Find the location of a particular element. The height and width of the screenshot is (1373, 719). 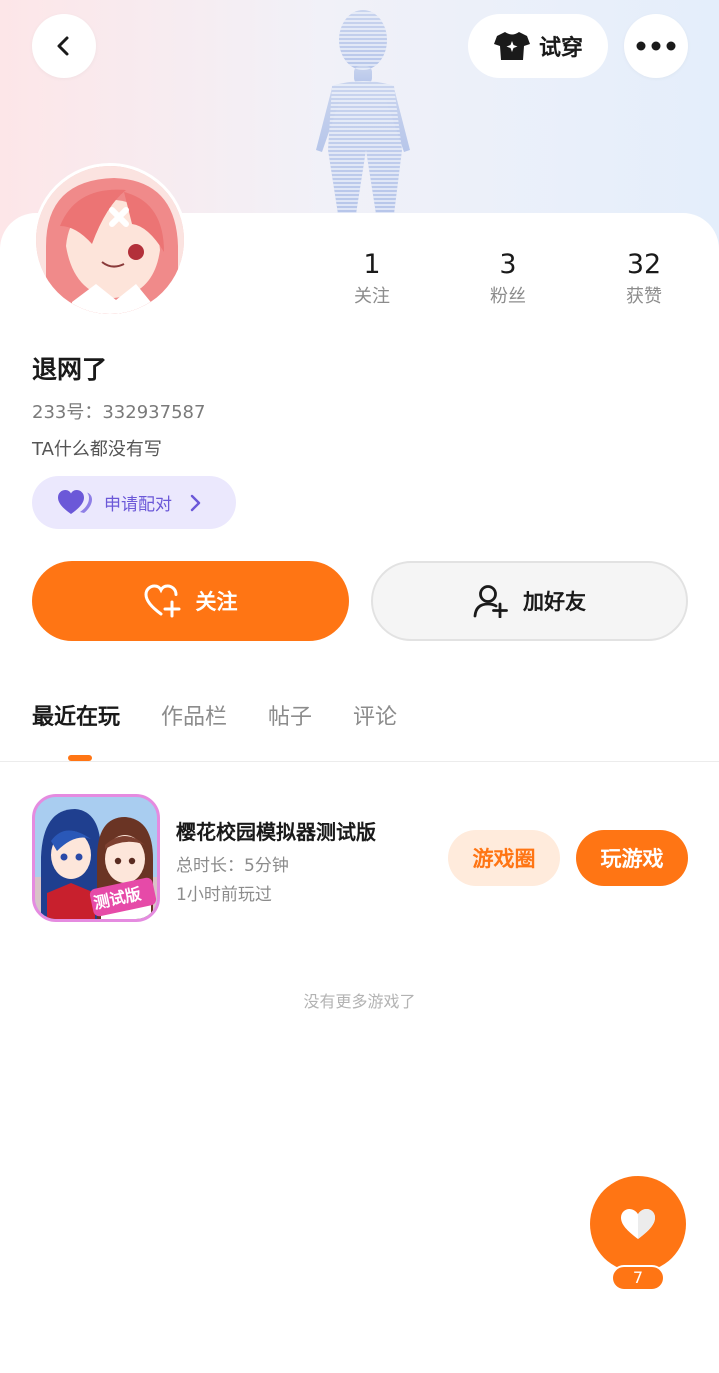

game-title: 樱花校园模拟器测试版 is located at coordinates (276, 830).